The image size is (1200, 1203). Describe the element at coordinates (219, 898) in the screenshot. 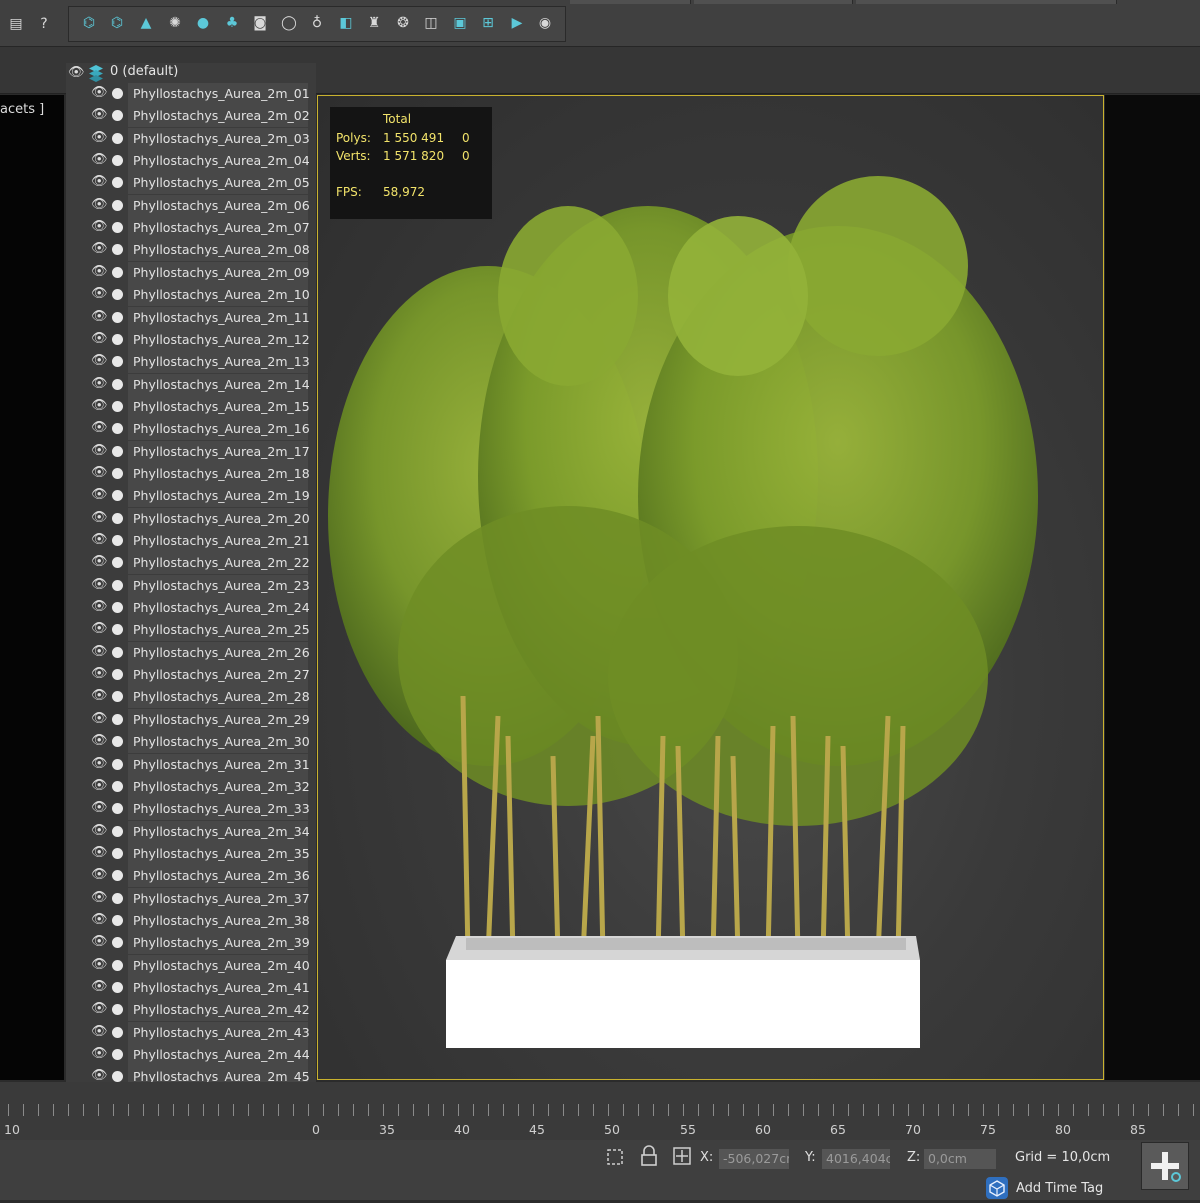

I see `layer-name: Phyllostachys_Aurea_2m_37` at that location.